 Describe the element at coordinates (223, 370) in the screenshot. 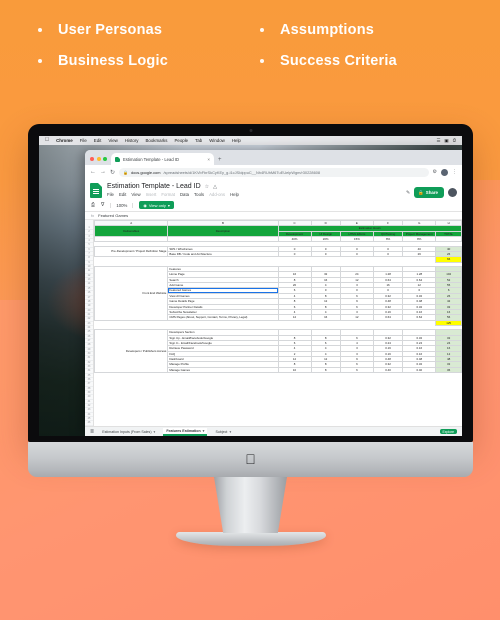

I see `row-description: Manage Games` at that location.